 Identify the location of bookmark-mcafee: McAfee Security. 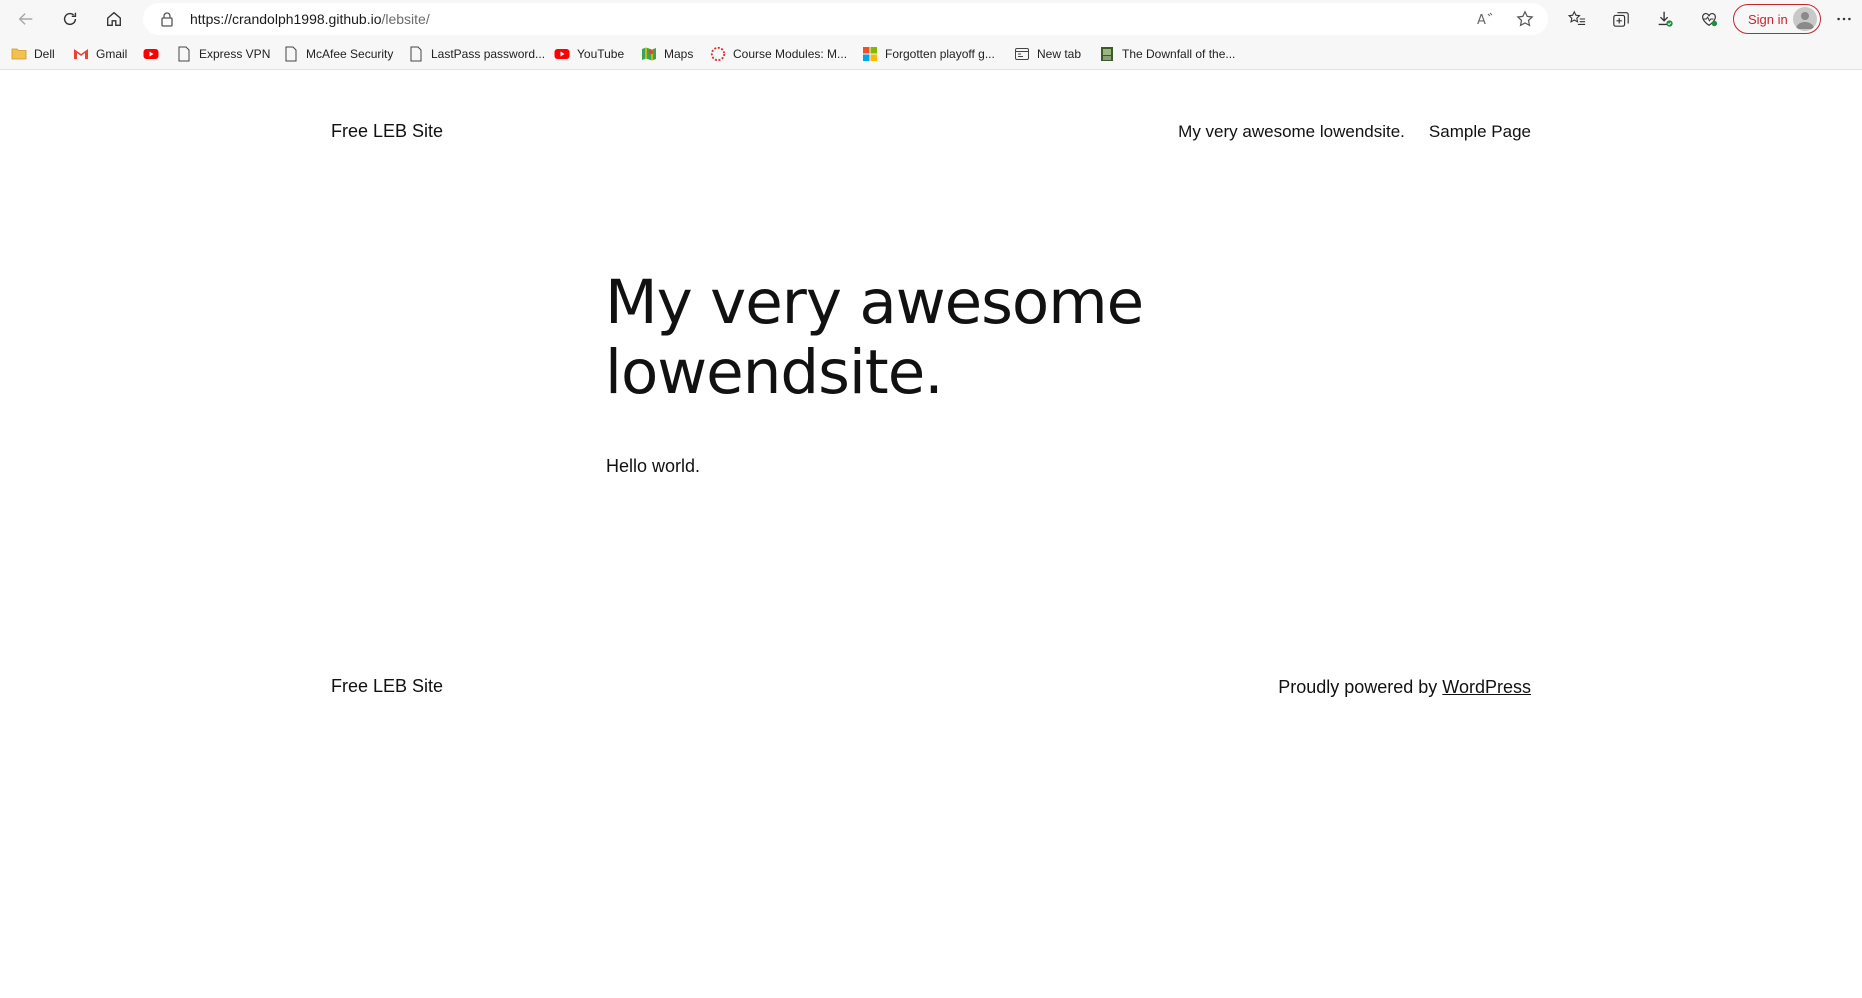
(338, 54).